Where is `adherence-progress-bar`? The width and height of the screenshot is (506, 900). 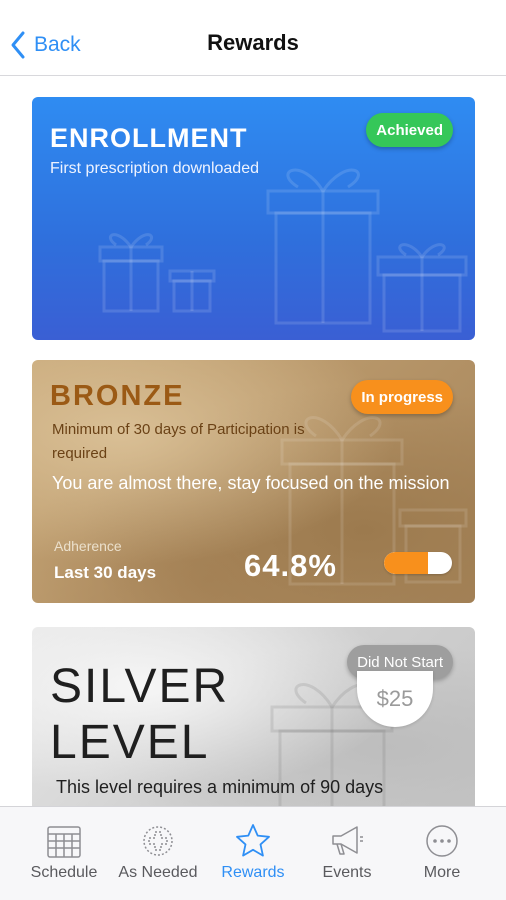 adherence-progress-bar is located at coordinates (418, 563).